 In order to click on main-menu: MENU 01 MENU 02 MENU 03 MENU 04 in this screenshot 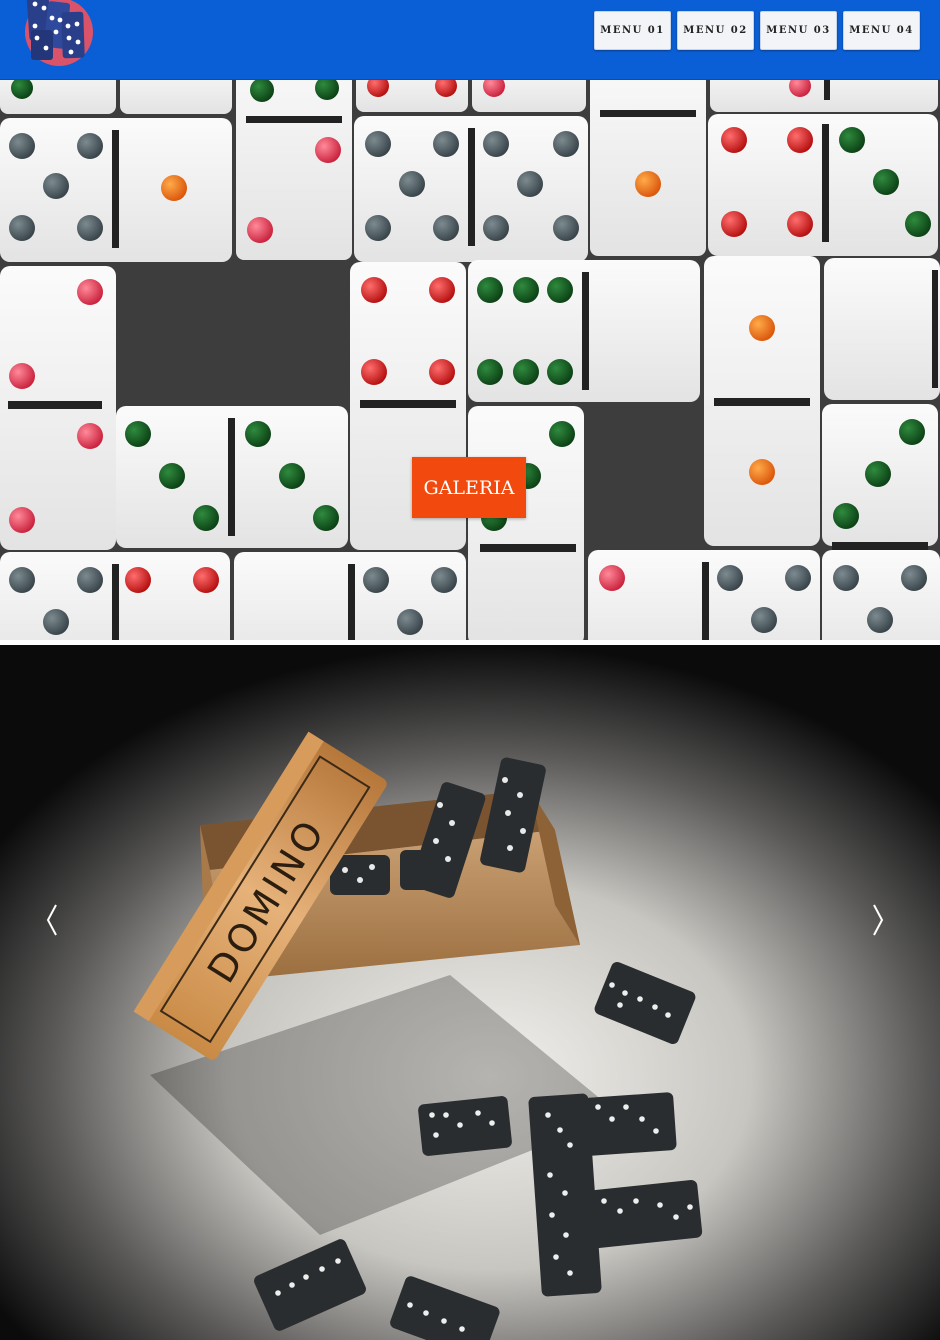, I will do `click(757, 30)`.